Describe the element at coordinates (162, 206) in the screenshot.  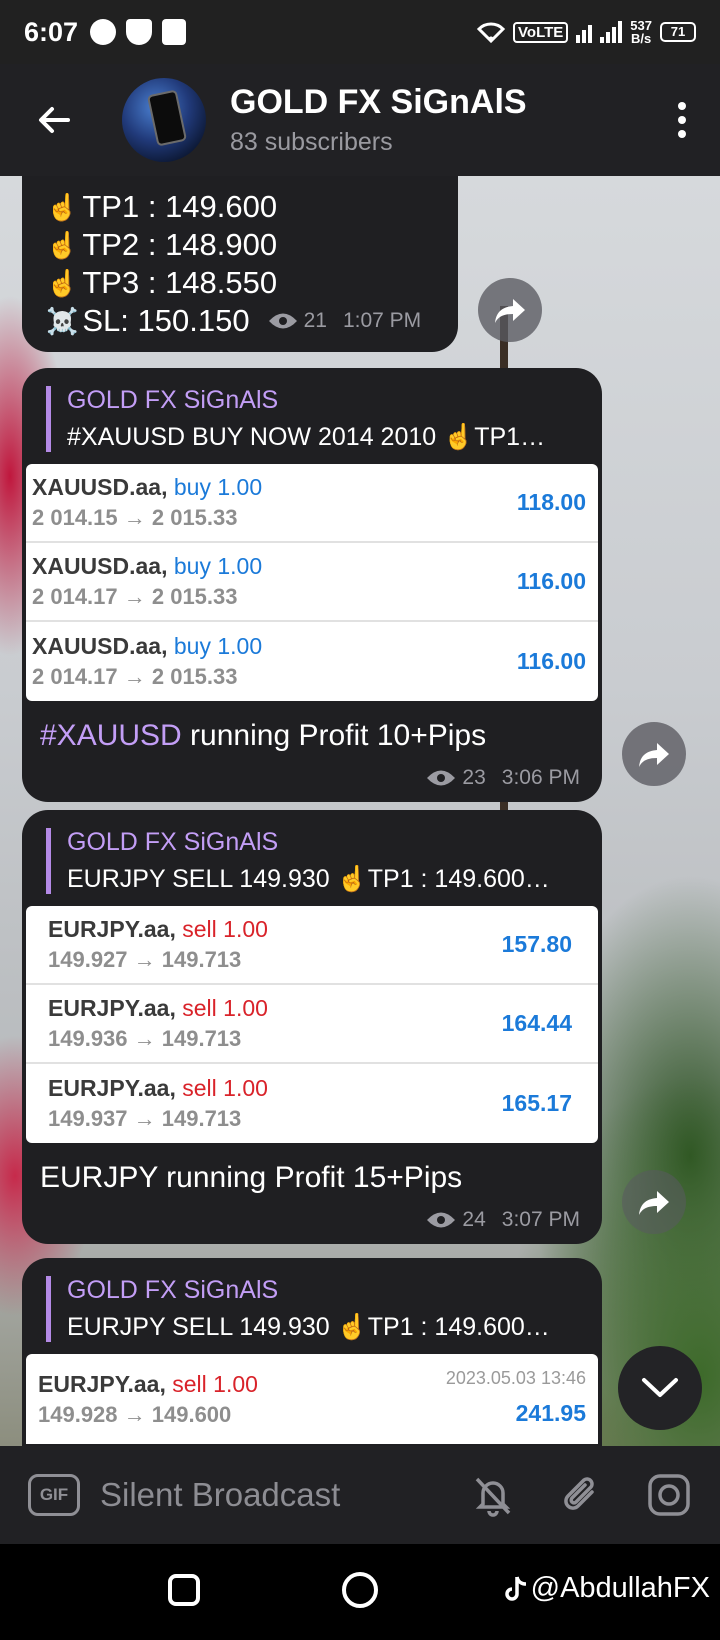
I see `message-line: ☝️ TP1 : 149.600` at that location.